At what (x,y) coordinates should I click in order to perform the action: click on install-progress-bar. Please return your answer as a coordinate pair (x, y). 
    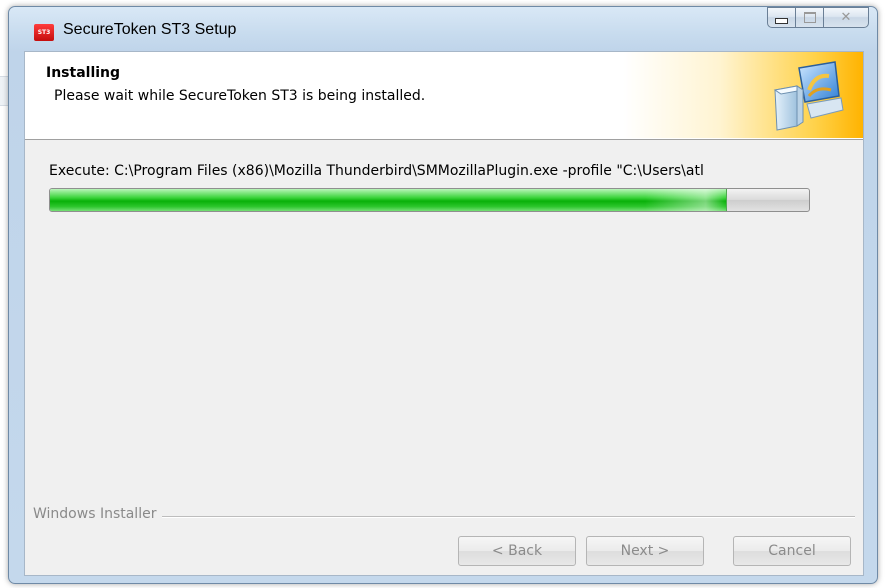
    Looking at the image, I should click on (429, 200).